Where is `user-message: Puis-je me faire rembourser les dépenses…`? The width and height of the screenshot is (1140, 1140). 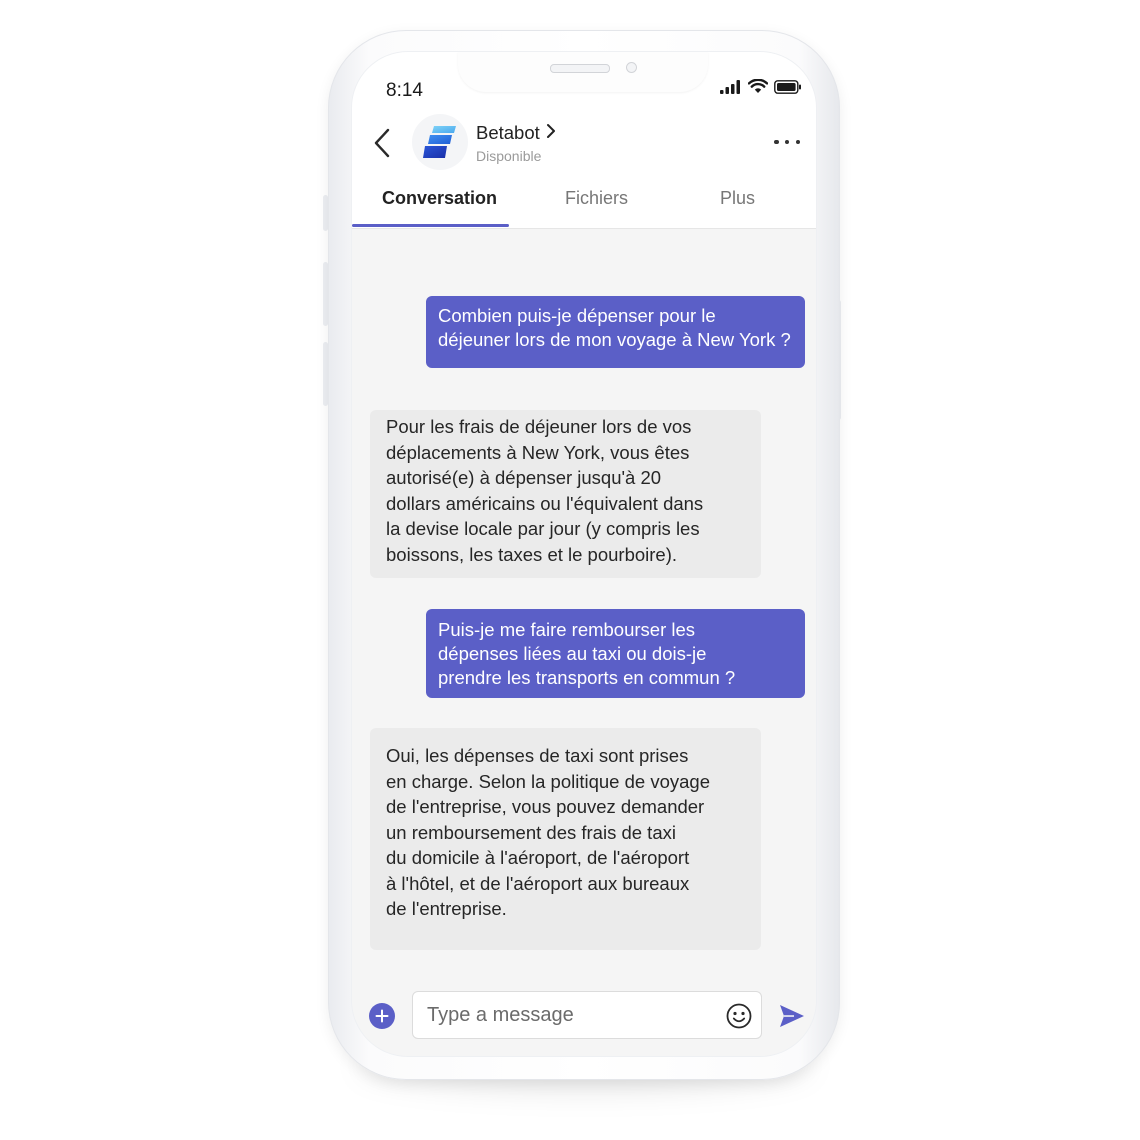 user-message: Puis-je me faire rembourser les dépenses… is located at coordinates (615, 653).